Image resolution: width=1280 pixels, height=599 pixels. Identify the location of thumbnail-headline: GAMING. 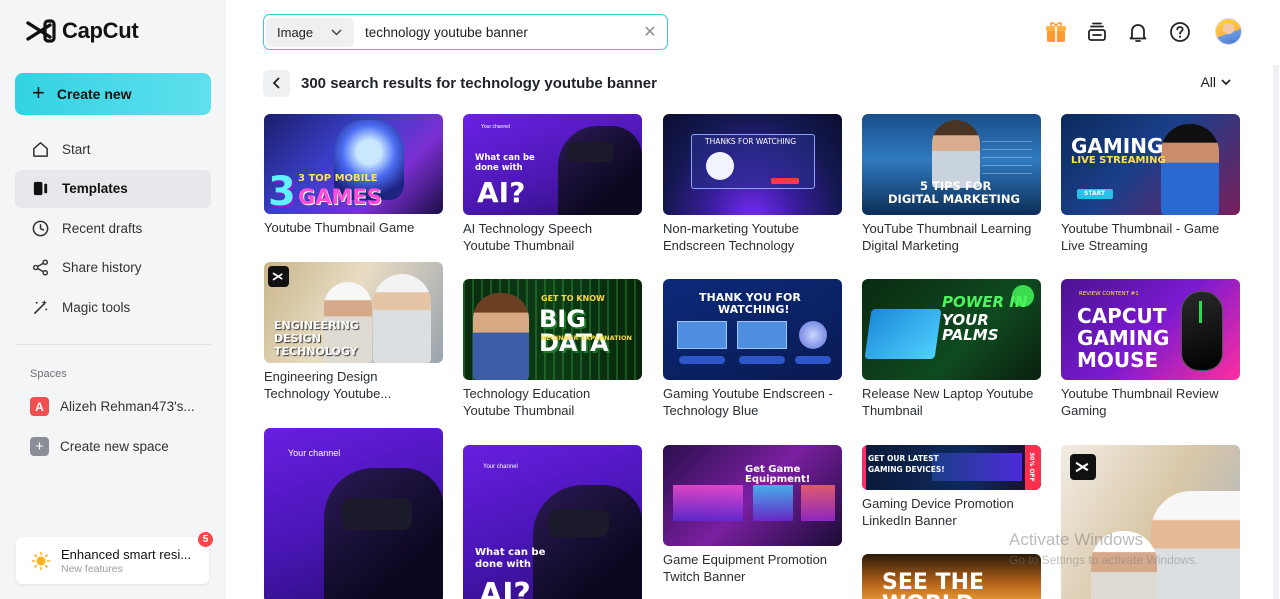
(1117, 146).